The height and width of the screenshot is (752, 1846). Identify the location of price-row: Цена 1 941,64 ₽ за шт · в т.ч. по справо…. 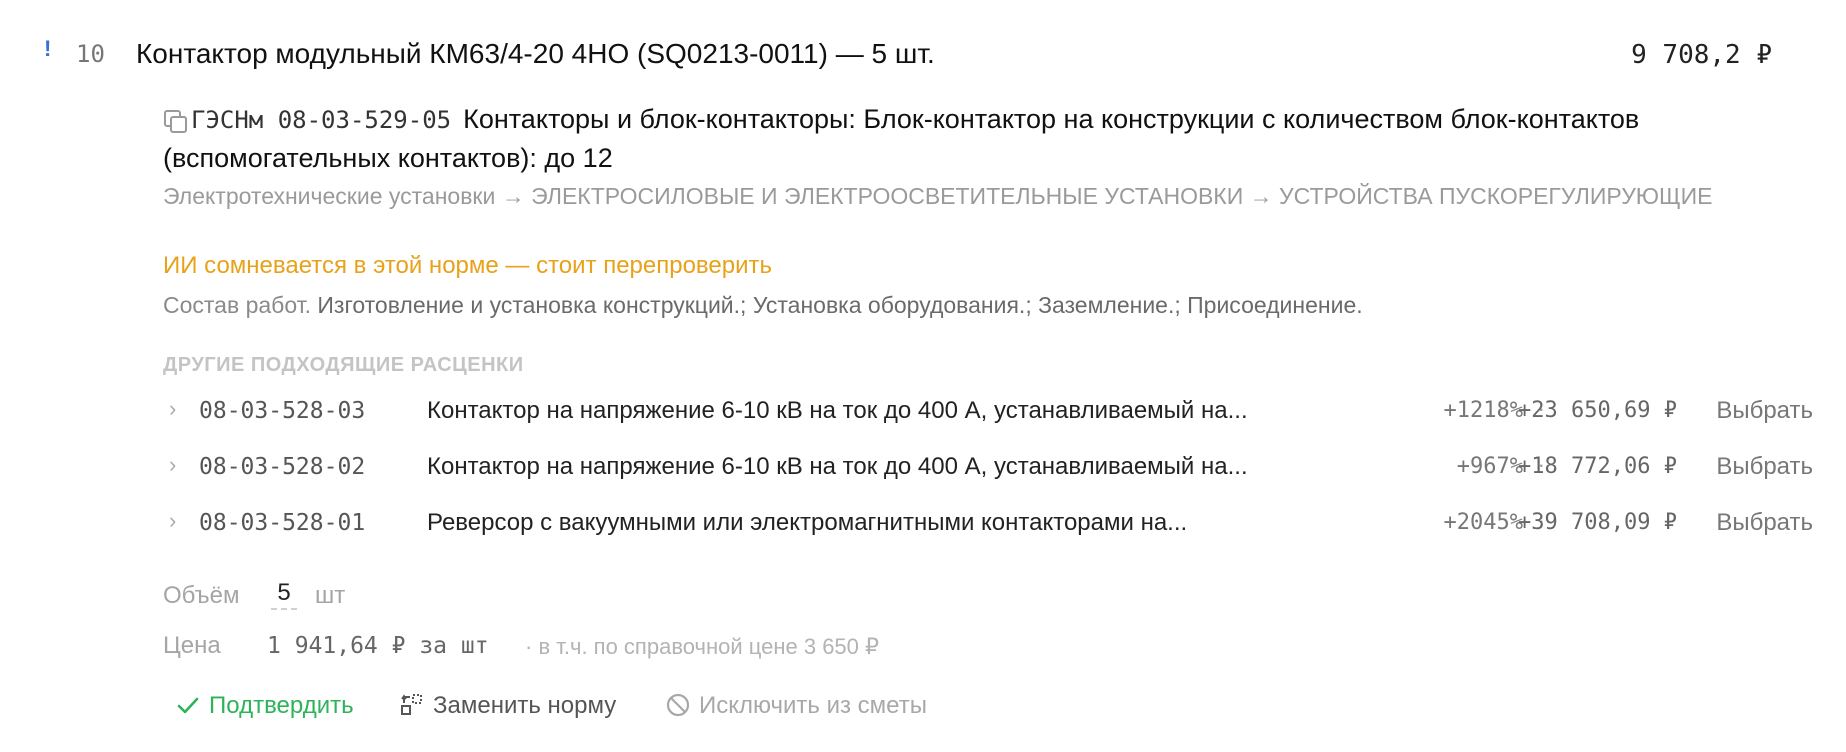
(613, 648).